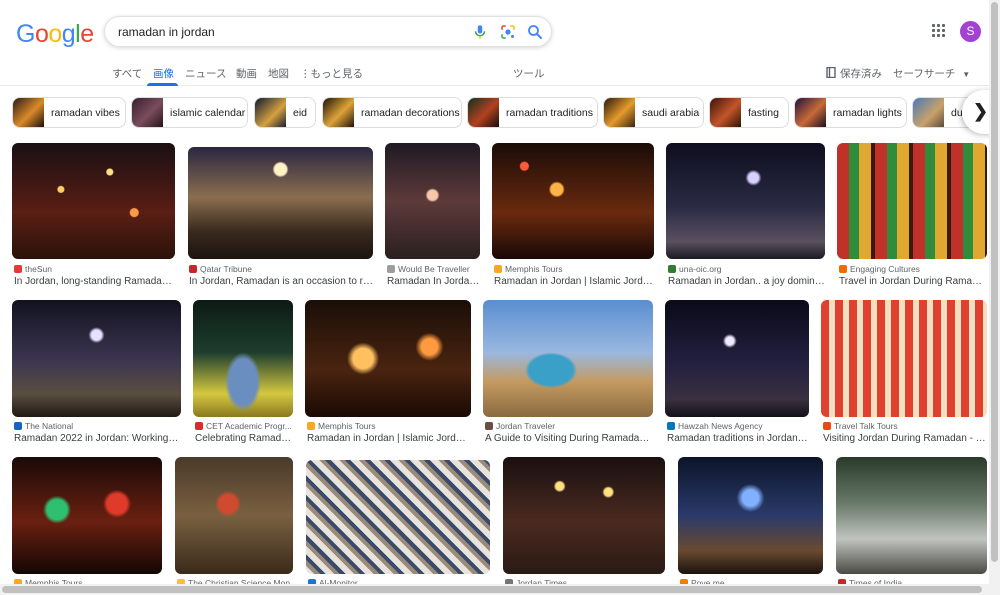 This screenshot has height=595, width=1000. I want to click on chip-ramadan-lights: ramadan lights, so click(850, 112).